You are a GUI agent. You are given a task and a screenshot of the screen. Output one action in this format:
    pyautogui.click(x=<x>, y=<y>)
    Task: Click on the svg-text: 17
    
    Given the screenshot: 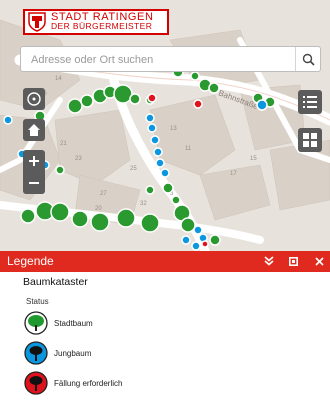 What is the action you would take?
    pyautogui.click(x=233, y=174)
    